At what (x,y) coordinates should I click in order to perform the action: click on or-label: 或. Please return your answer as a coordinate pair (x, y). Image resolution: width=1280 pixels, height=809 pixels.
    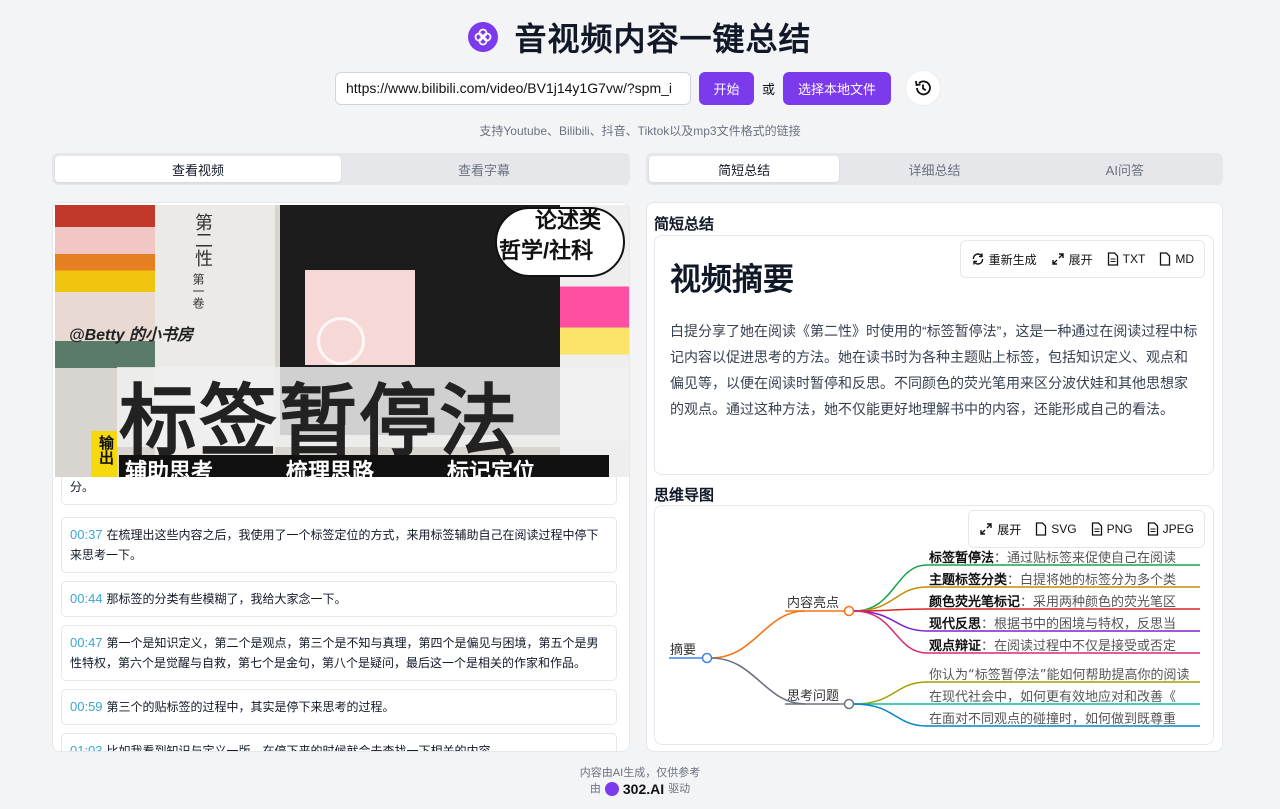
    Looking at the image, I should click on (769, 89).